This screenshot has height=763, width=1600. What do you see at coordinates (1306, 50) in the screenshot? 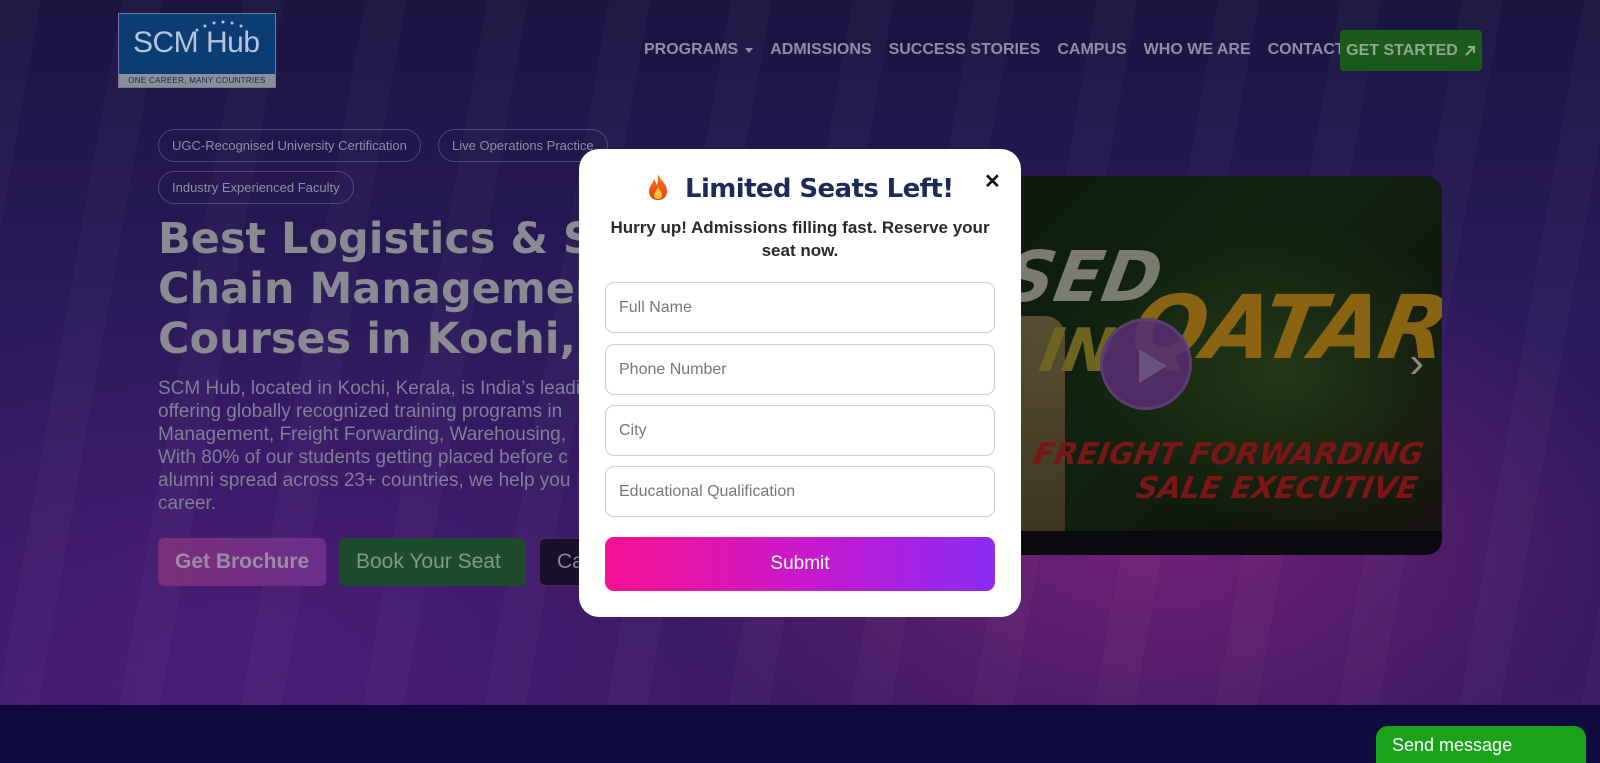
I see `nav-item-contact: CONTACT` at bounding box center [1306, 50].